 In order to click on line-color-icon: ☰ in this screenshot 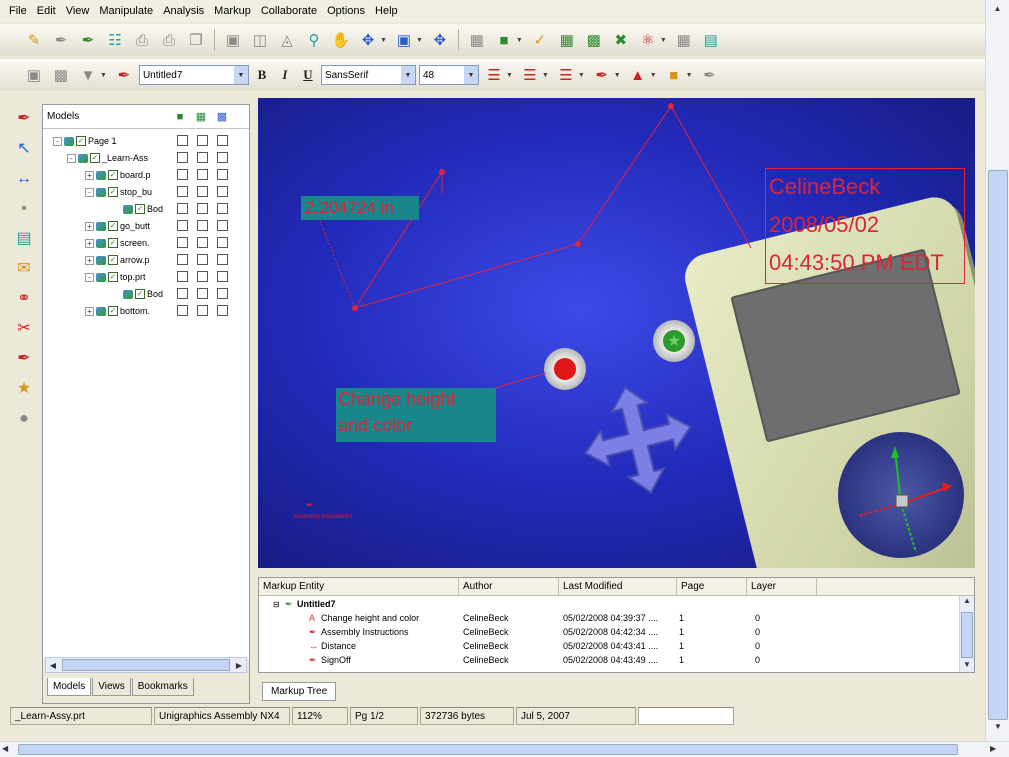, I will do `click(494, 75)`.